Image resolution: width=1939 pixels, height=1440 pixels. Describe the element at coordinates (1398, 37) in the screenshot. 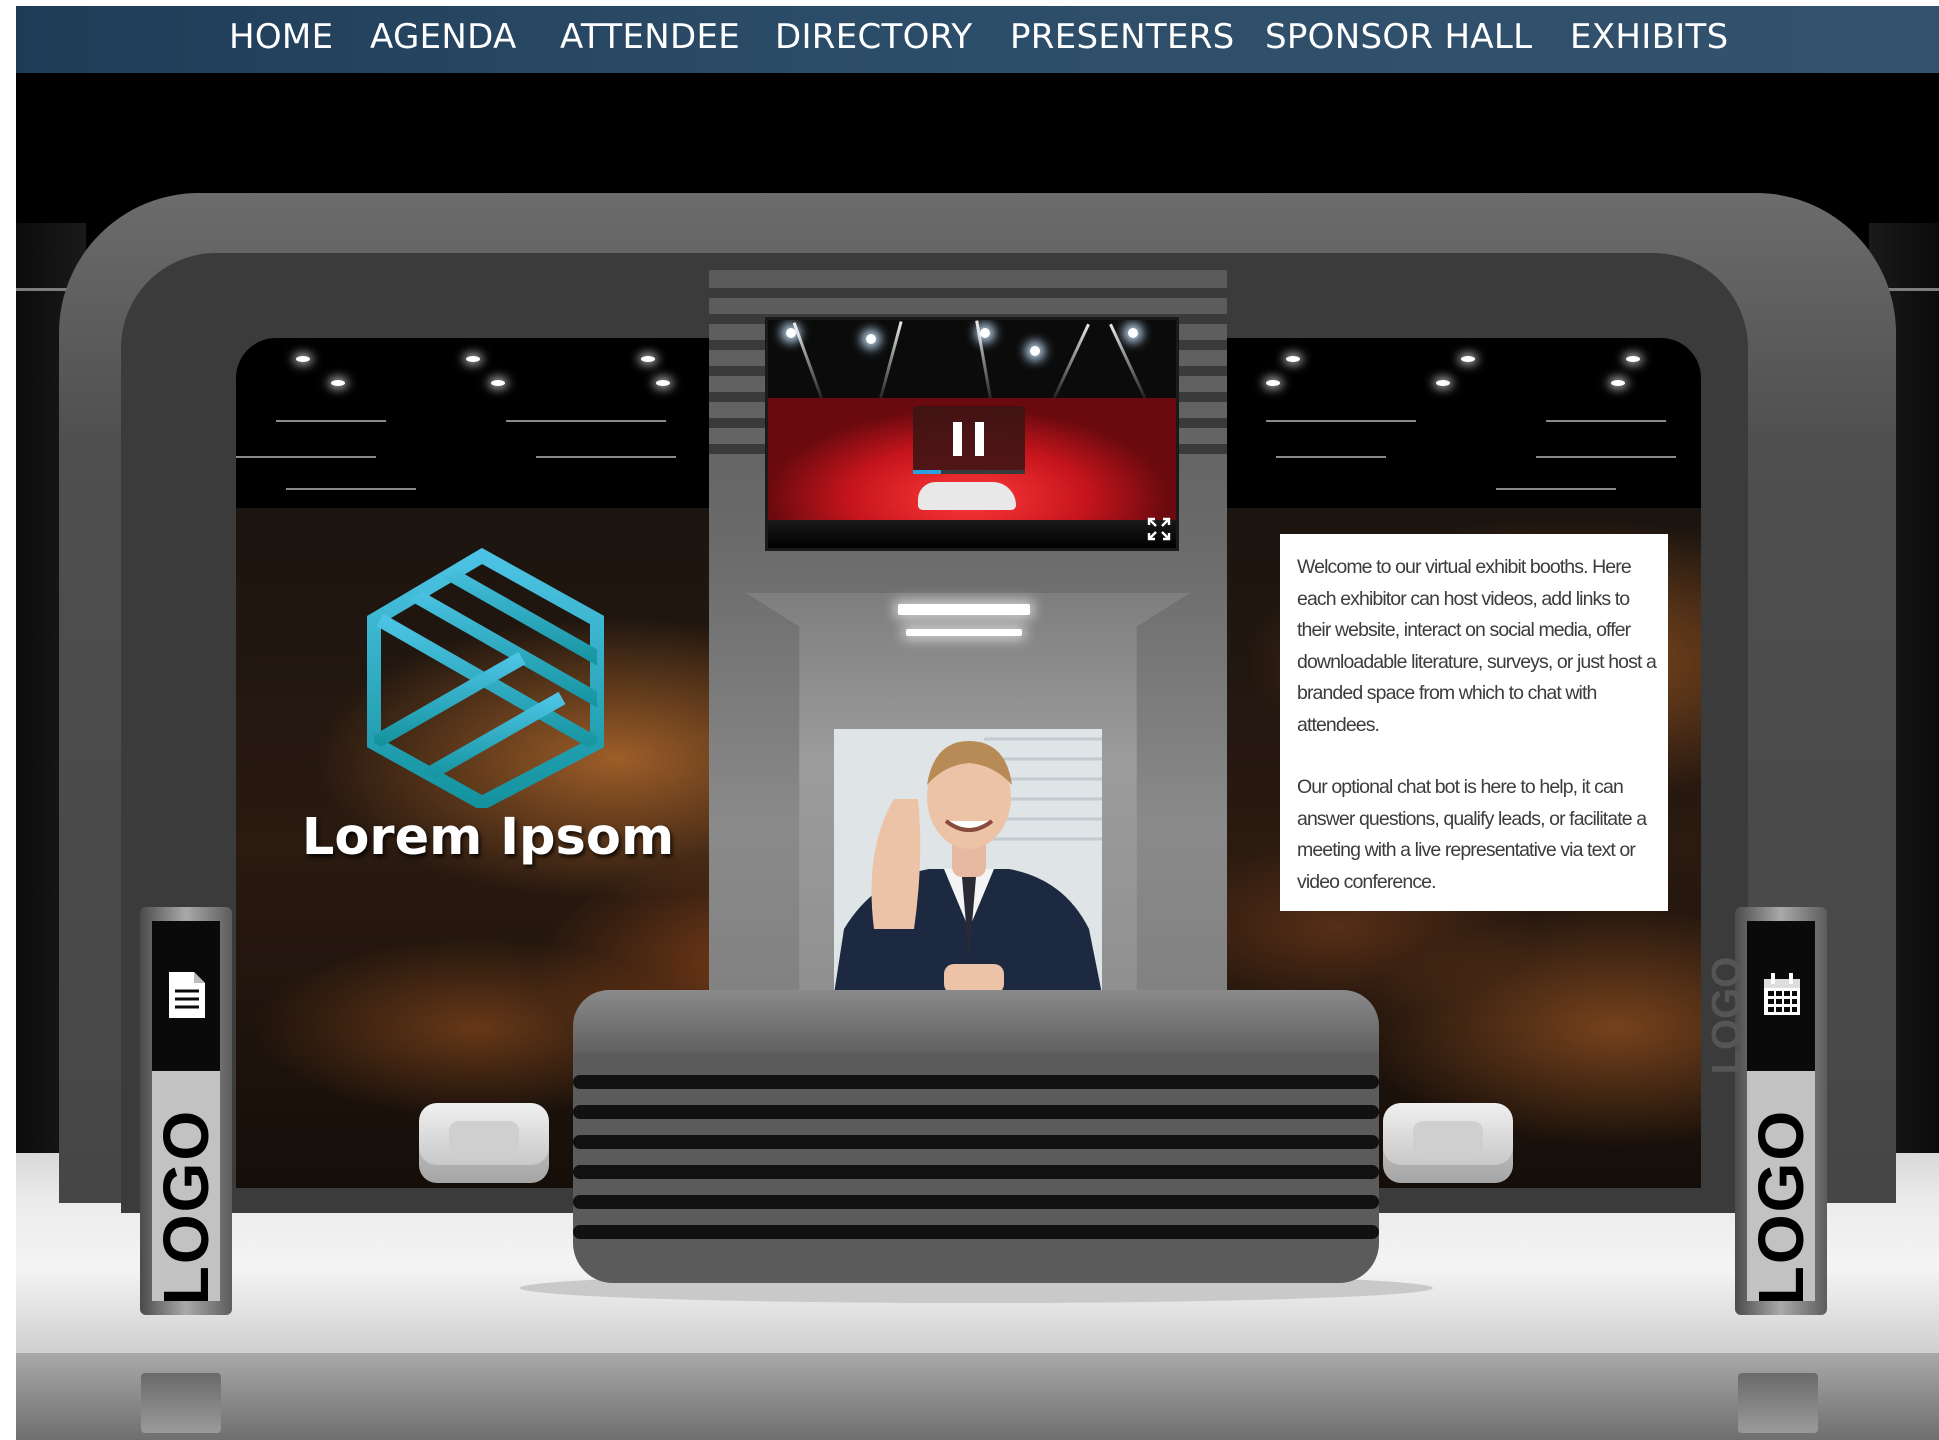

I see `nav-sponsor-hall: SPONSOR HALL` at that location.